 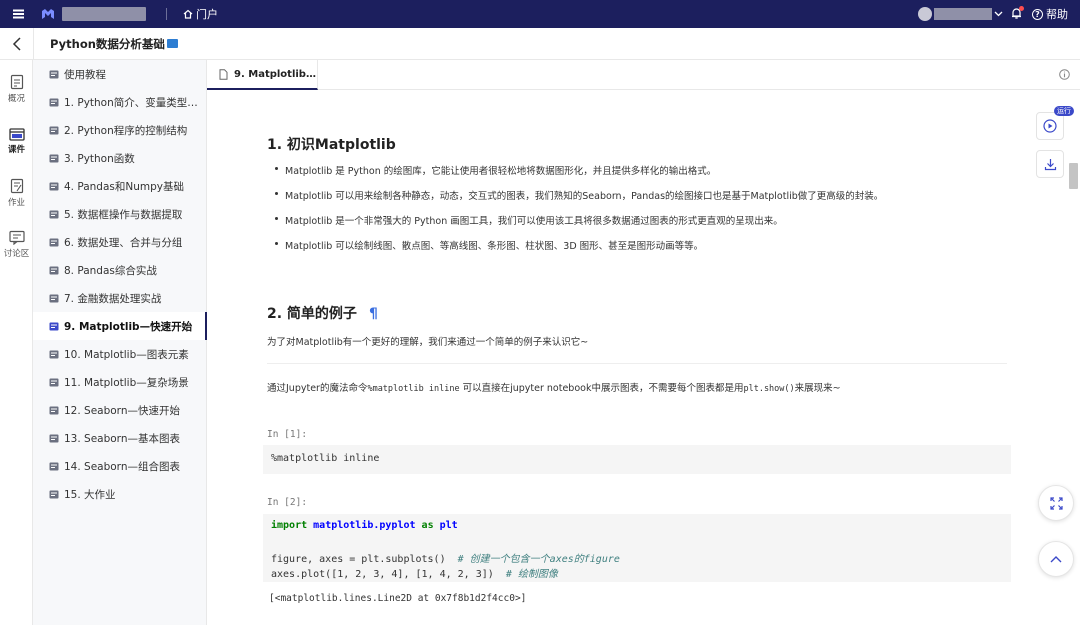 I want to click on sidebar-item-label: 15. 大作业, so click(x=90, y=494).